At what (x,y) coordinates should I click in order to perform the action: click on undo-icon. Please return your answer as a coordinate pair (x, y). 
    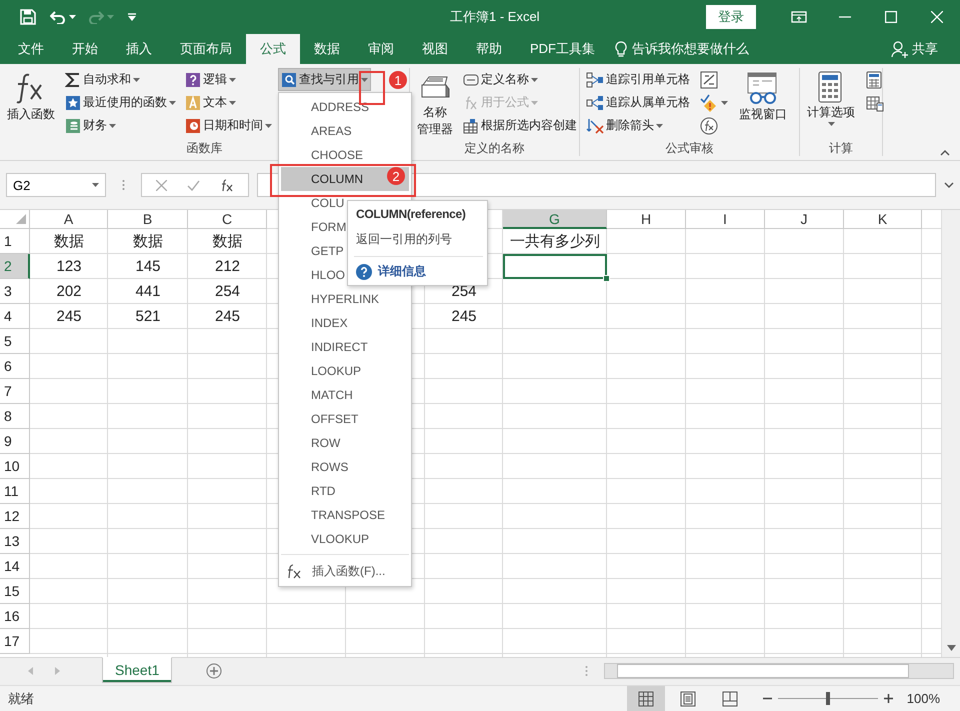
    Looking at the image, I should click on (58, 17).